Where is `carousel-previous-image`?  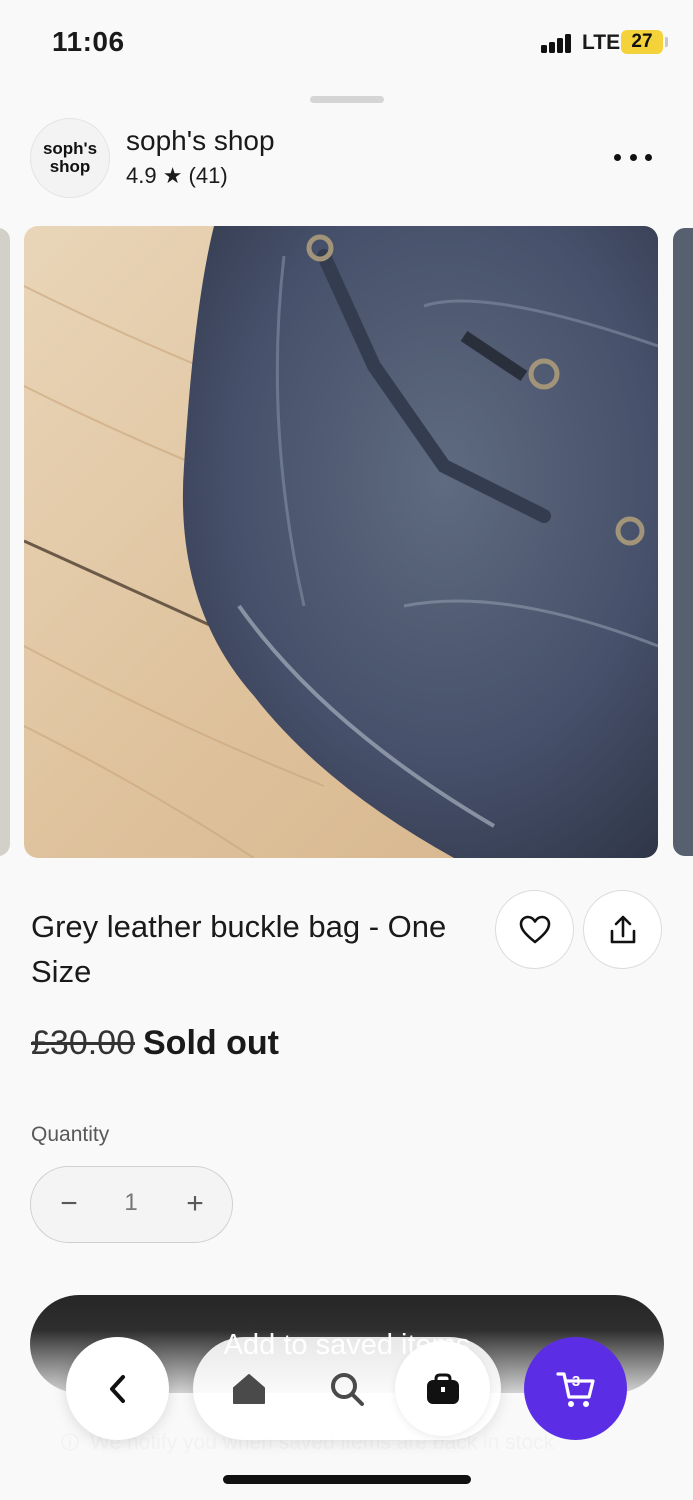
carousel-previous-image is located at coordinates (5, 542).